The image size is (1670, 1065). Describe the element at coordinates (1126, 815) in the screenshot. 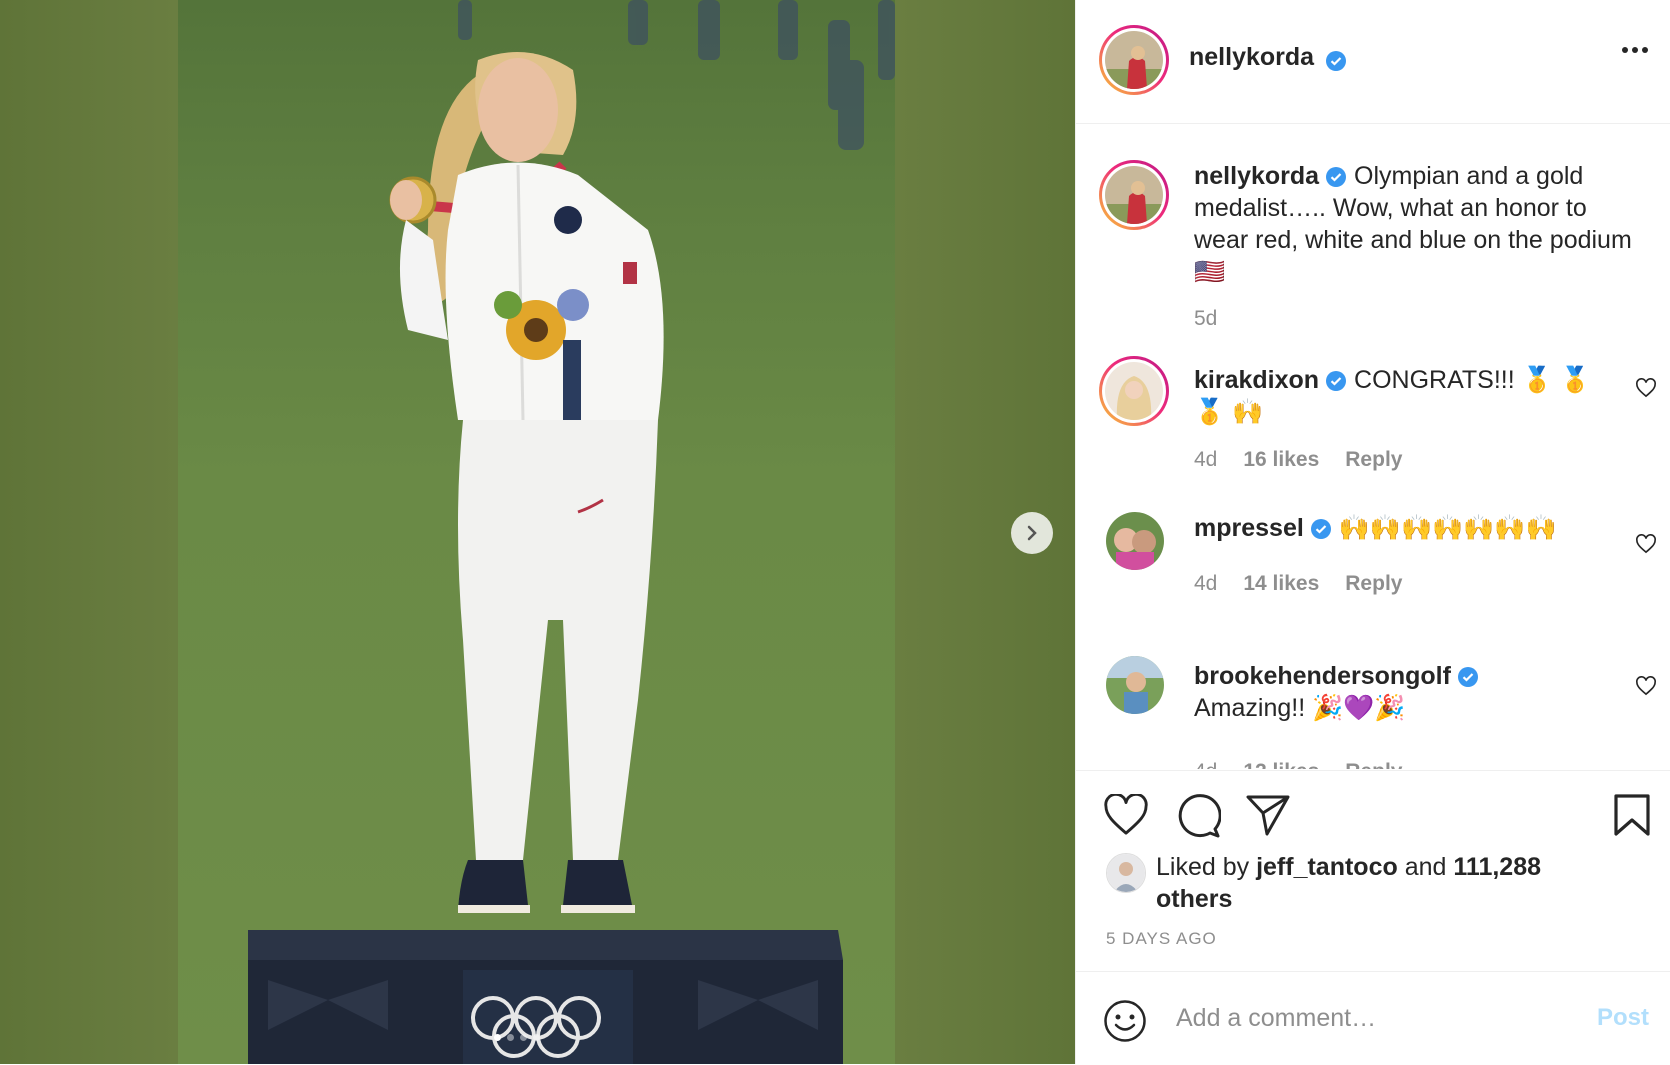

I see `like-heart-icon` at that location.